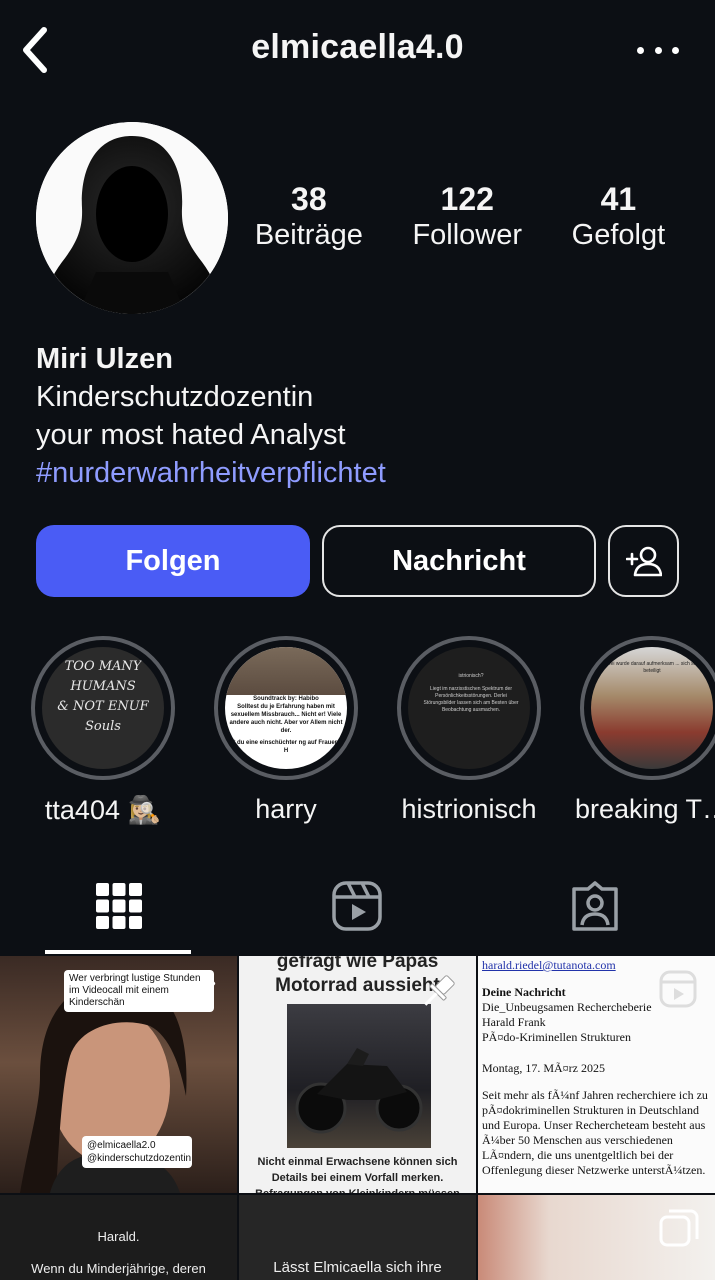 This screenshot has width=715, height=1280. What do you see at coordinates (286, 809) in the screenshot?
I see `highlight-label: harry` at bounding box center [286, 809].